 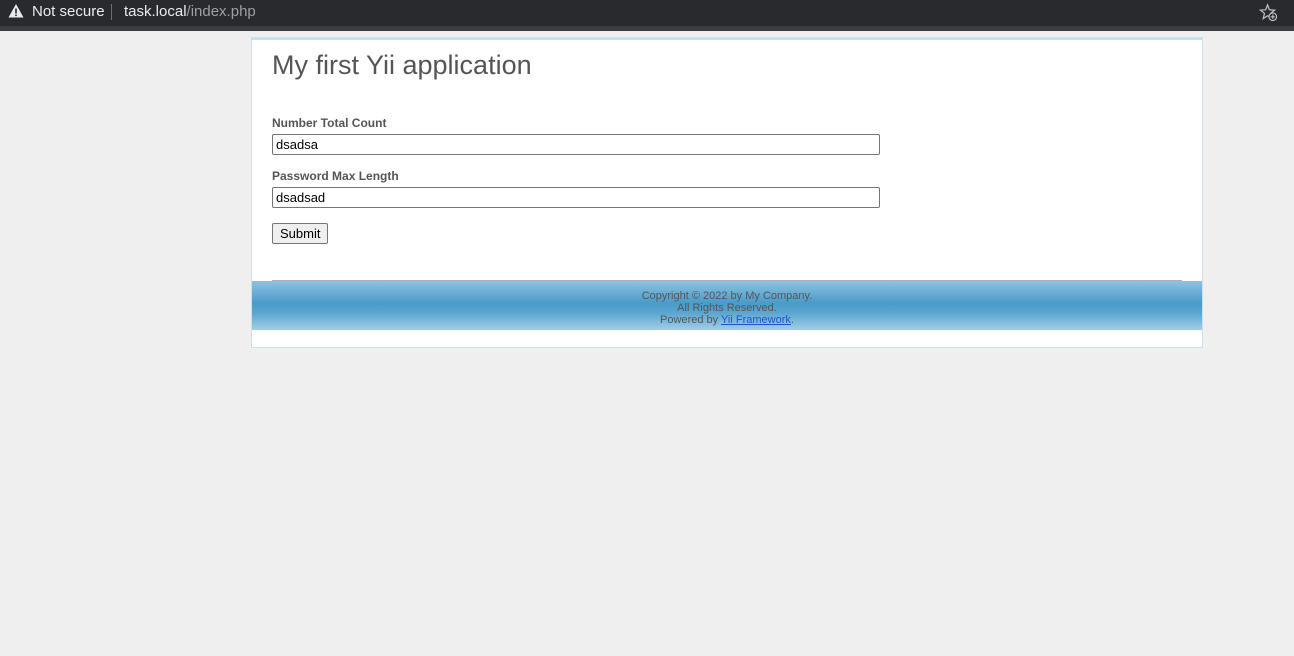 I want to click on page-title: My first Yii application, so click(x=402, y=65).